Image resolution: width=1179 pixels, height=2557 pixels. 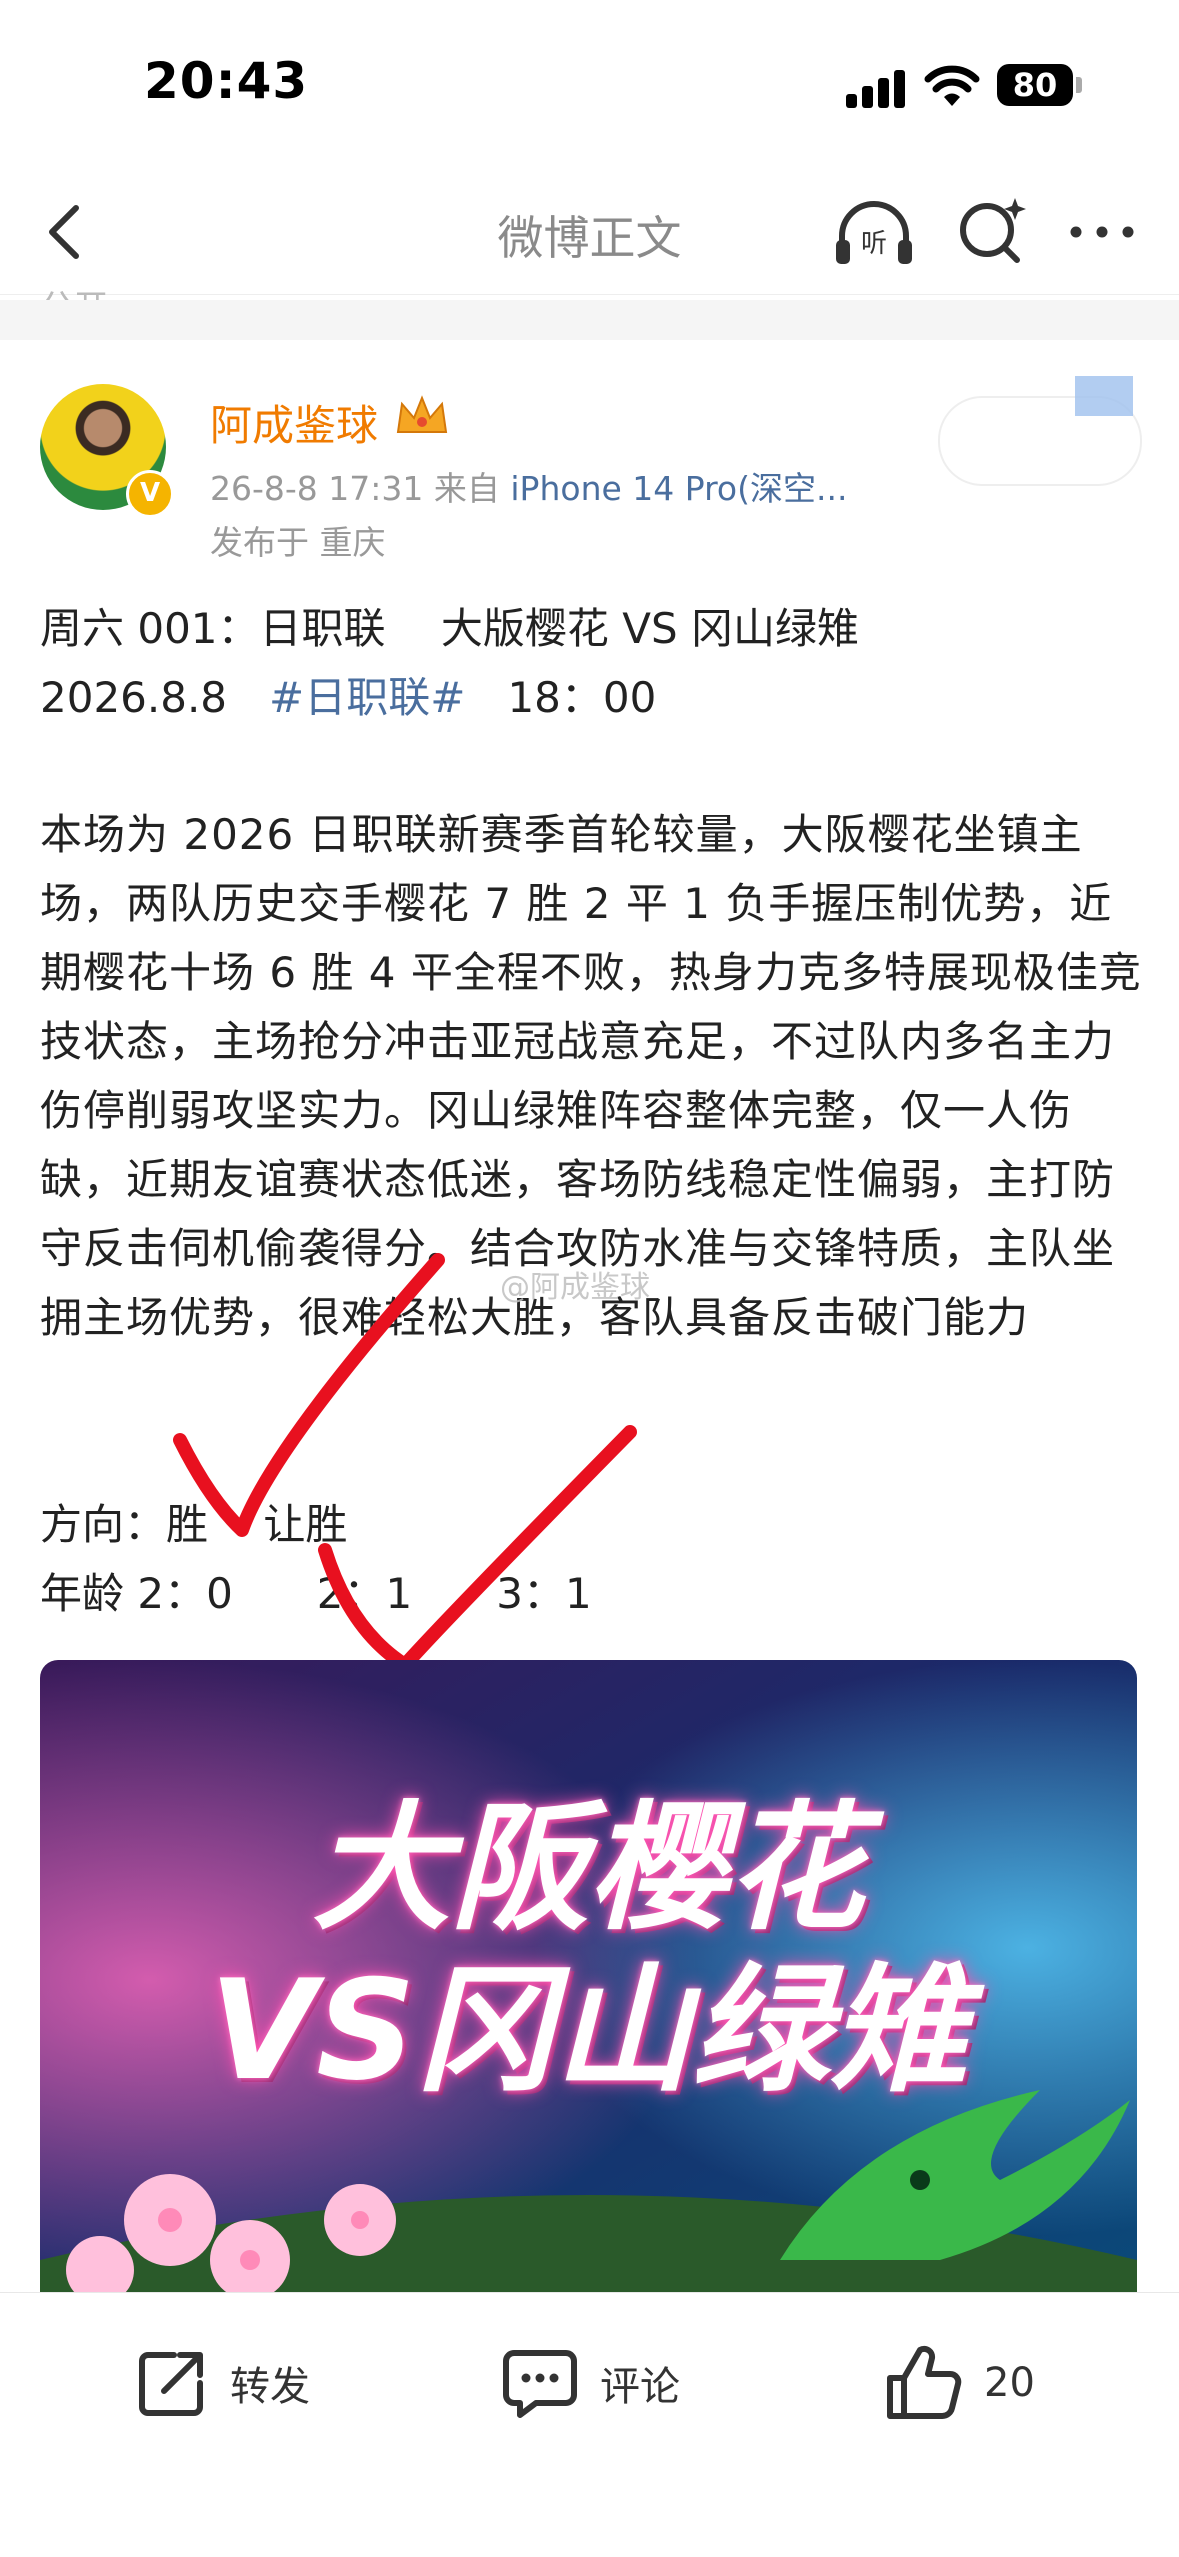 What do you see at coordinates (226, 81) in the screenshot?
I see `status-time: 20:43` at bounding box center [226, 81].